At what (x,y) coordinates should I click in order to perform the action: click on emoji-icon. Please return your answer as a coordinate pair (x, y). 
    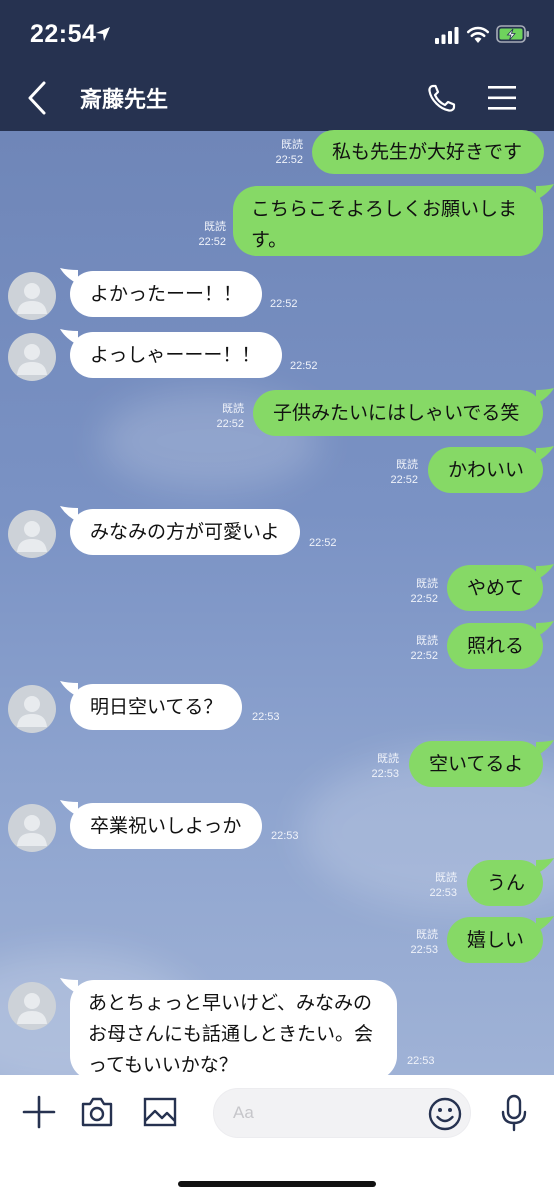
    Looking at the image, I should click on (445, 1114).